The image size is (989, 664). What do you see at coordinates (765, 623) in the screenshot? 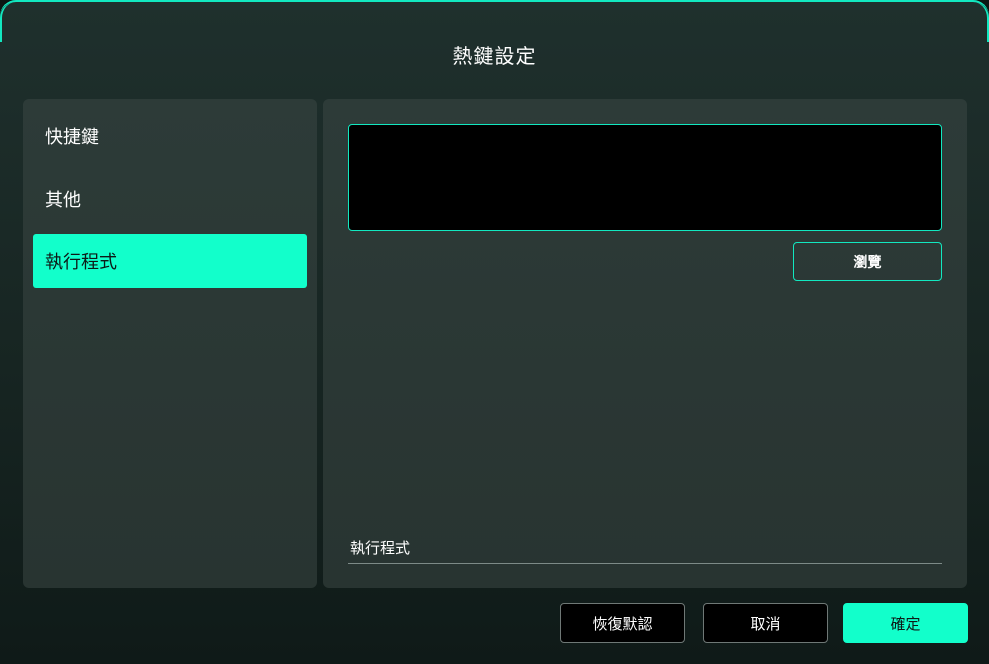
I see `cancel-button: 取消` at bounding box center [765, 623].